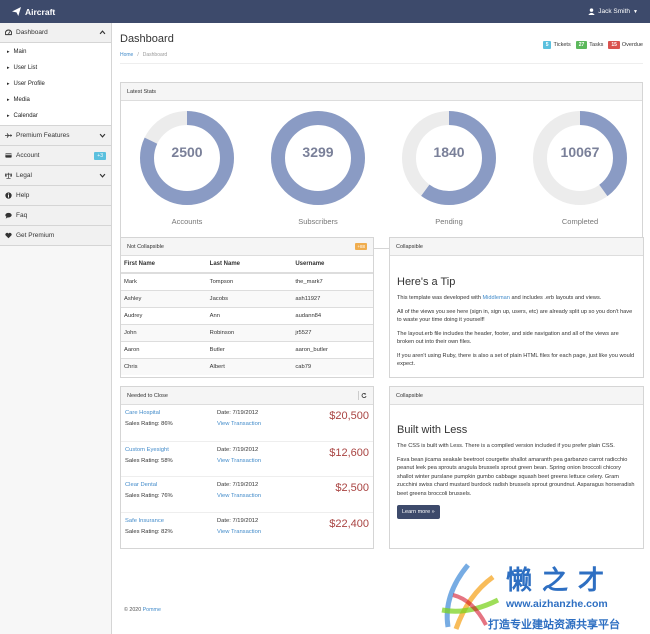 The height and width of the screenshot is (634, 650). I want to click on table-cell: John, so click(164, 332).